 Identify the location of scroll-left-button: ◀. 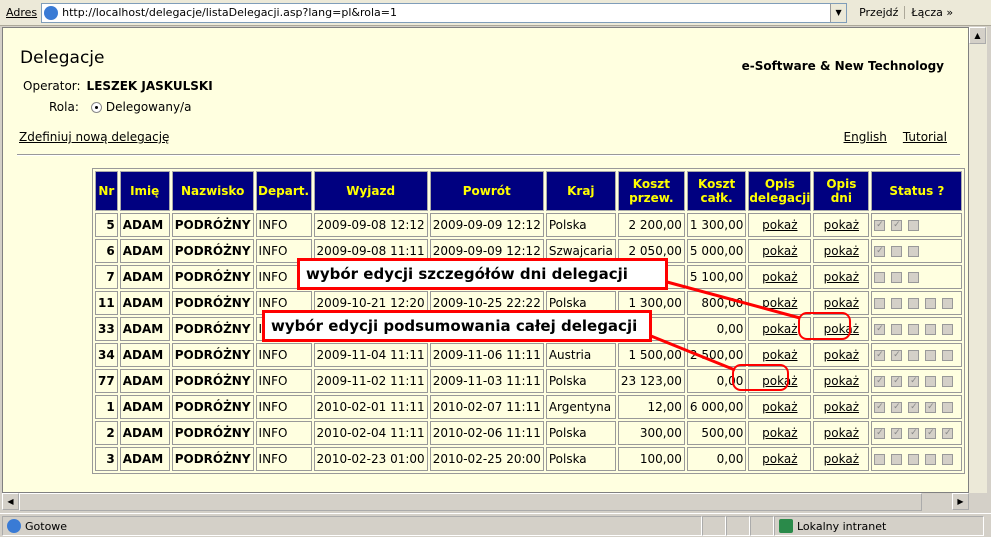
(10, 501).